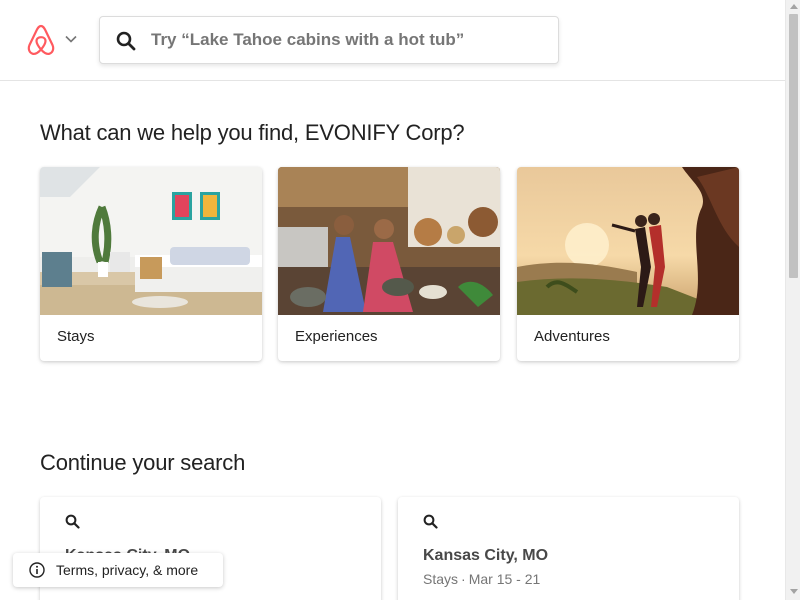  What do you see at coordinates (441, 579) in the screenshot?
I see `recent-search-type: Stays` at bounding box center [441, 579].